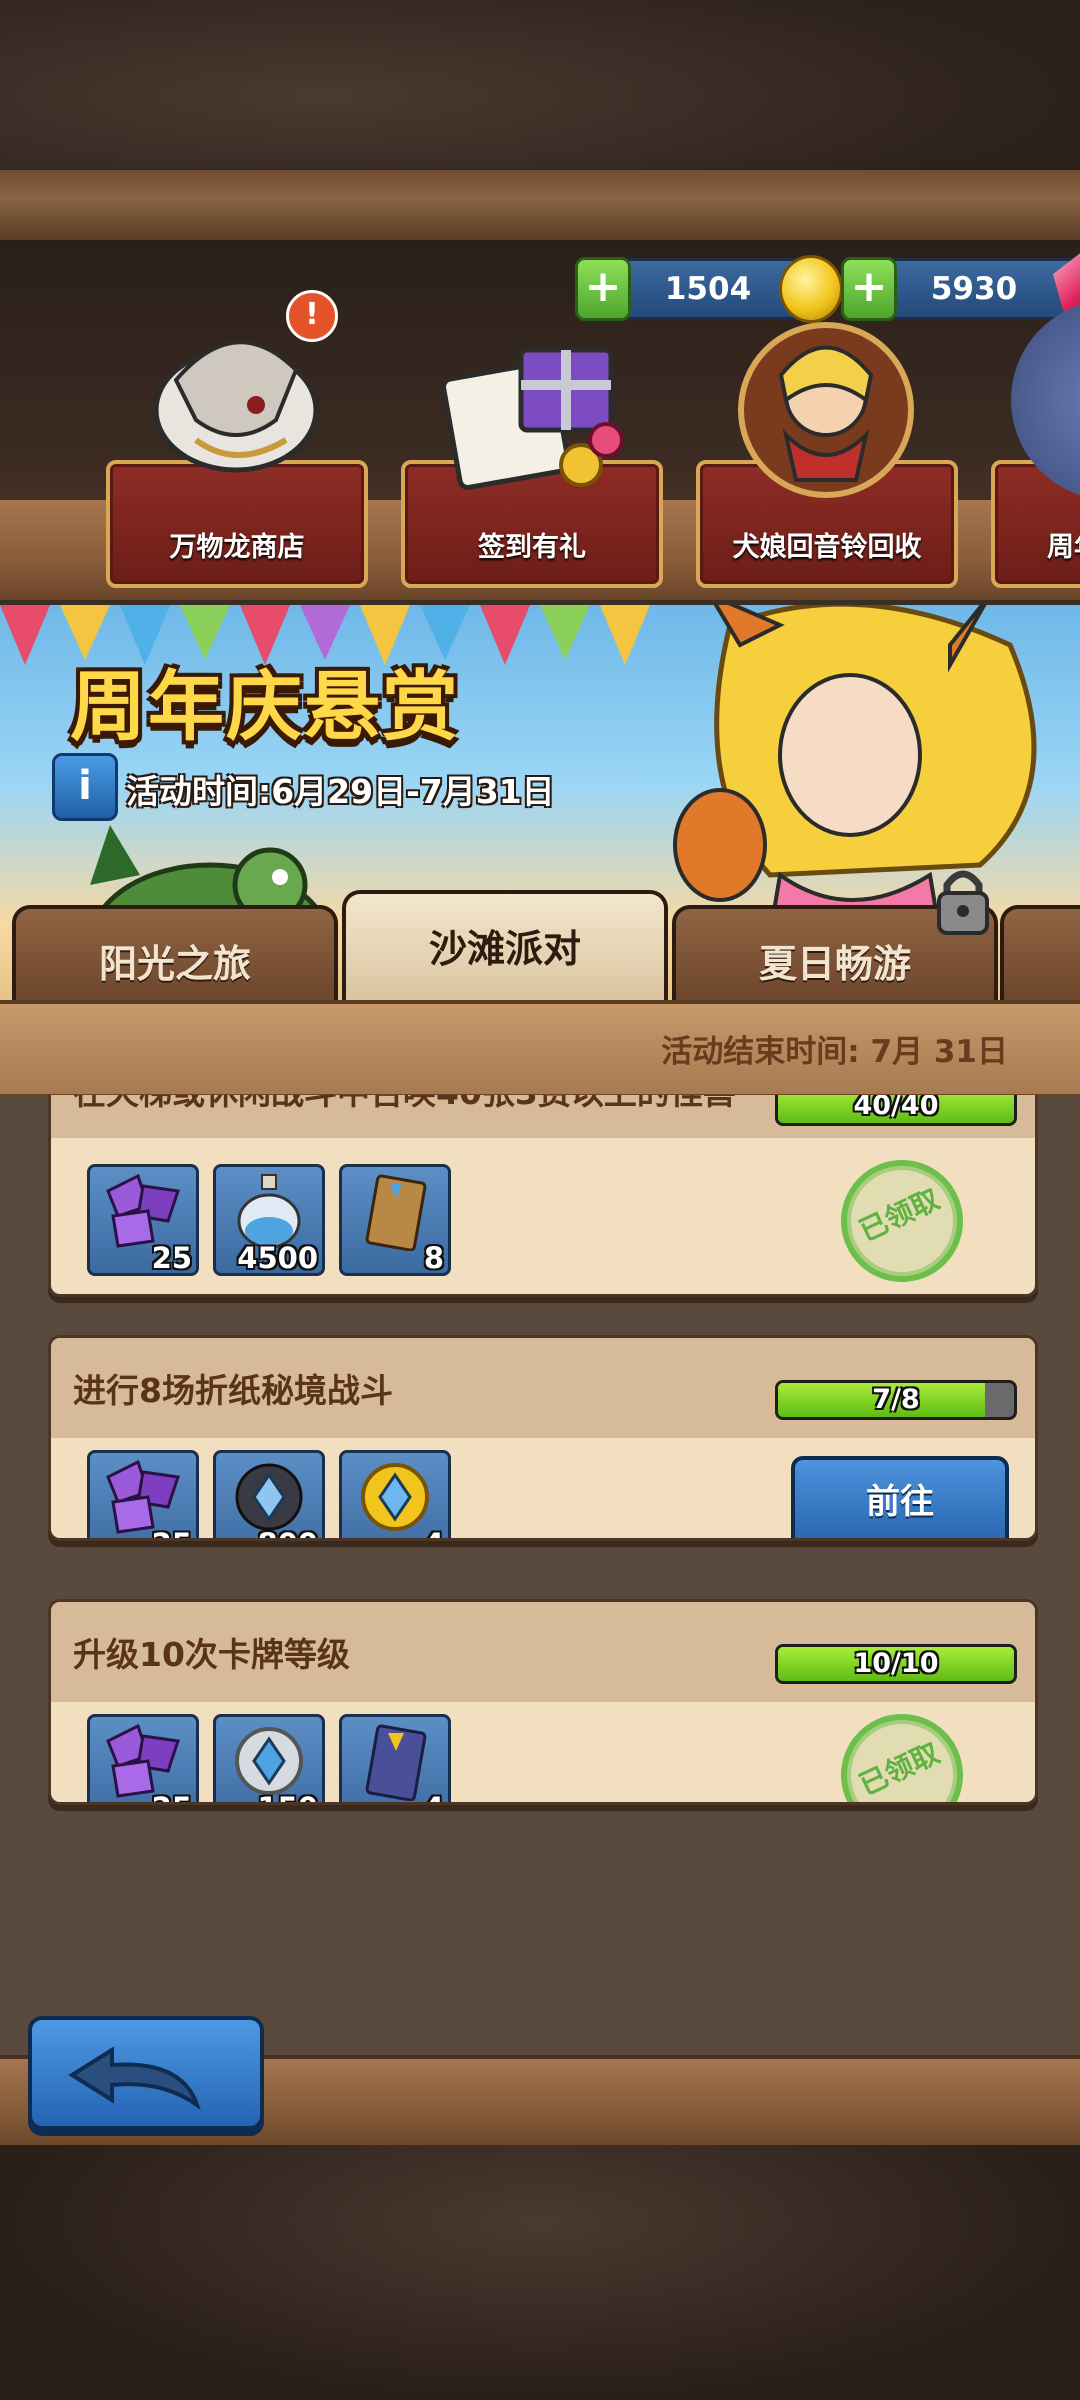  I want to click on reward-quantity: 8, so click(433, 1258).